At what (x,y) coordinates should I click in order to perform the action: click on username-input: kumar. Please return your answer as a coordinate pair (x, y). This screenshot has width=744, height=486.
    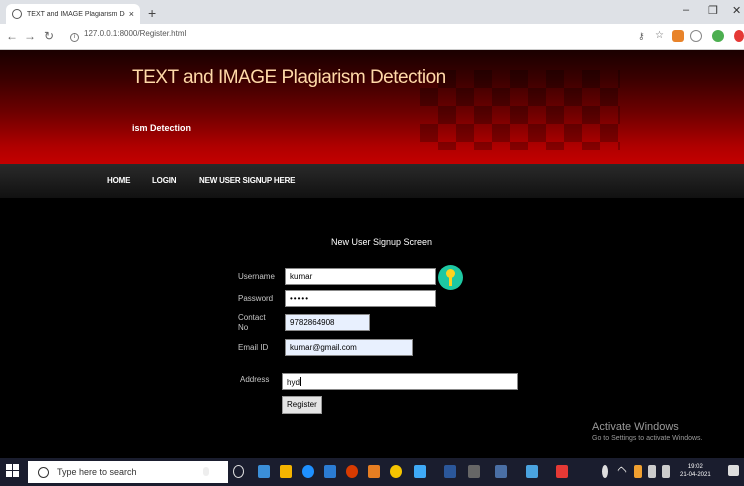
    Looking at the image, I should click on (360, 276).